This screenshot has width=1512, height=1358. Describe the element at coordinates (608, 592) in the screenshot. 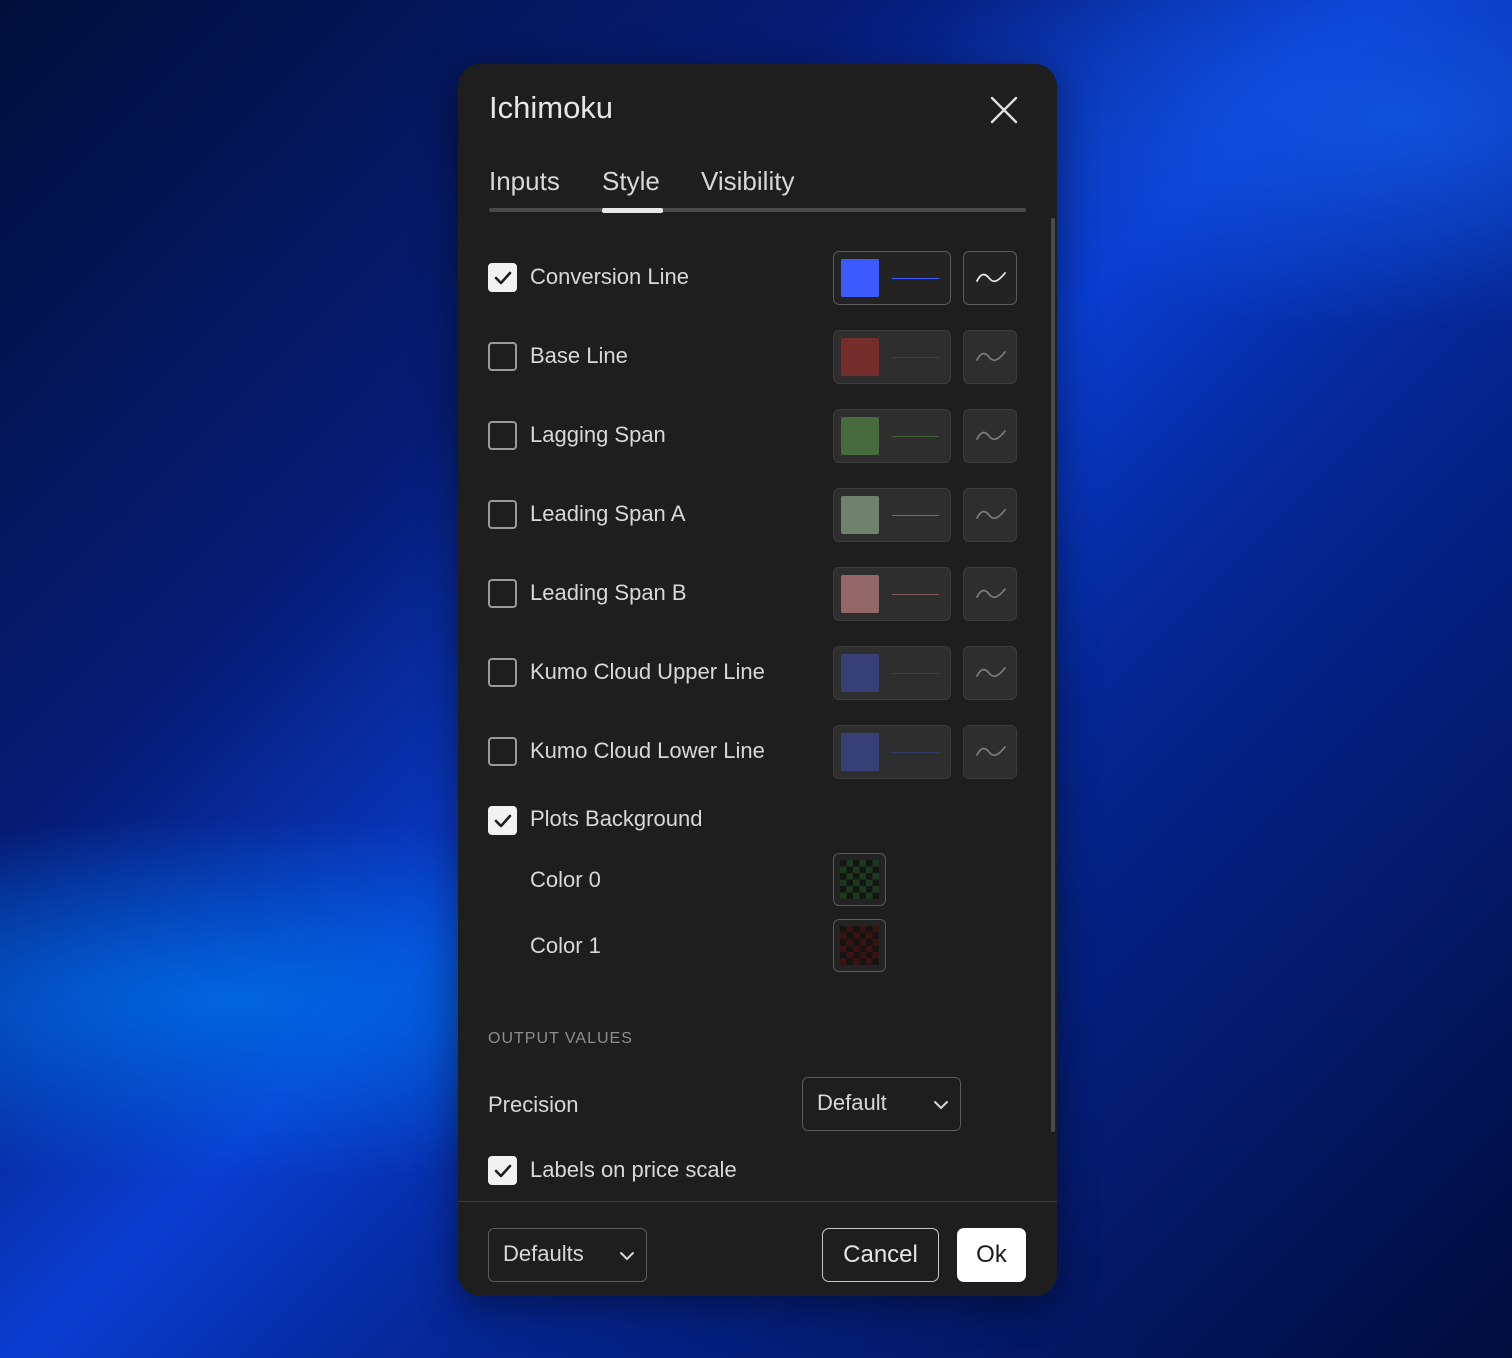

I see `plot-label: Leading Span B` at that location.